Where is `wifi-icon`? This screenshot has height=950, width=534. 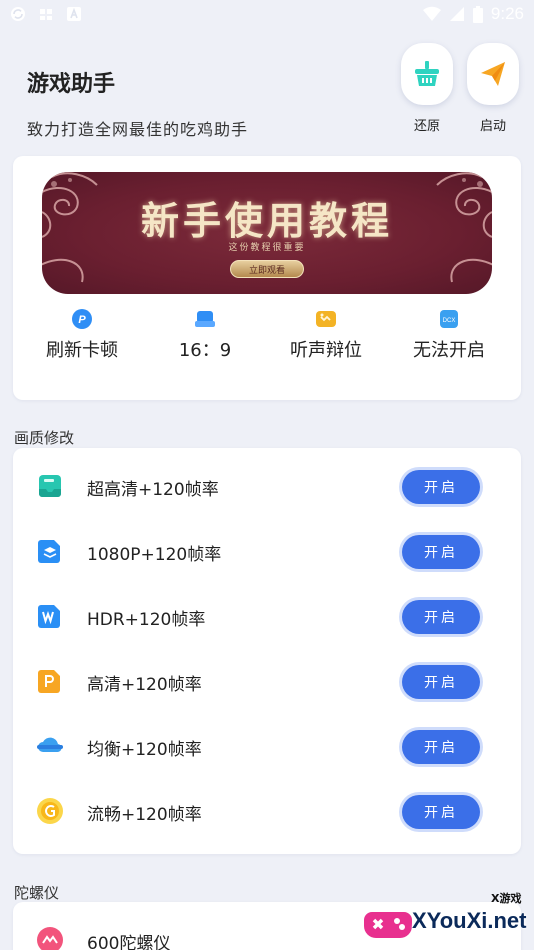 wifi-icon is located at coordinates (431, 14).